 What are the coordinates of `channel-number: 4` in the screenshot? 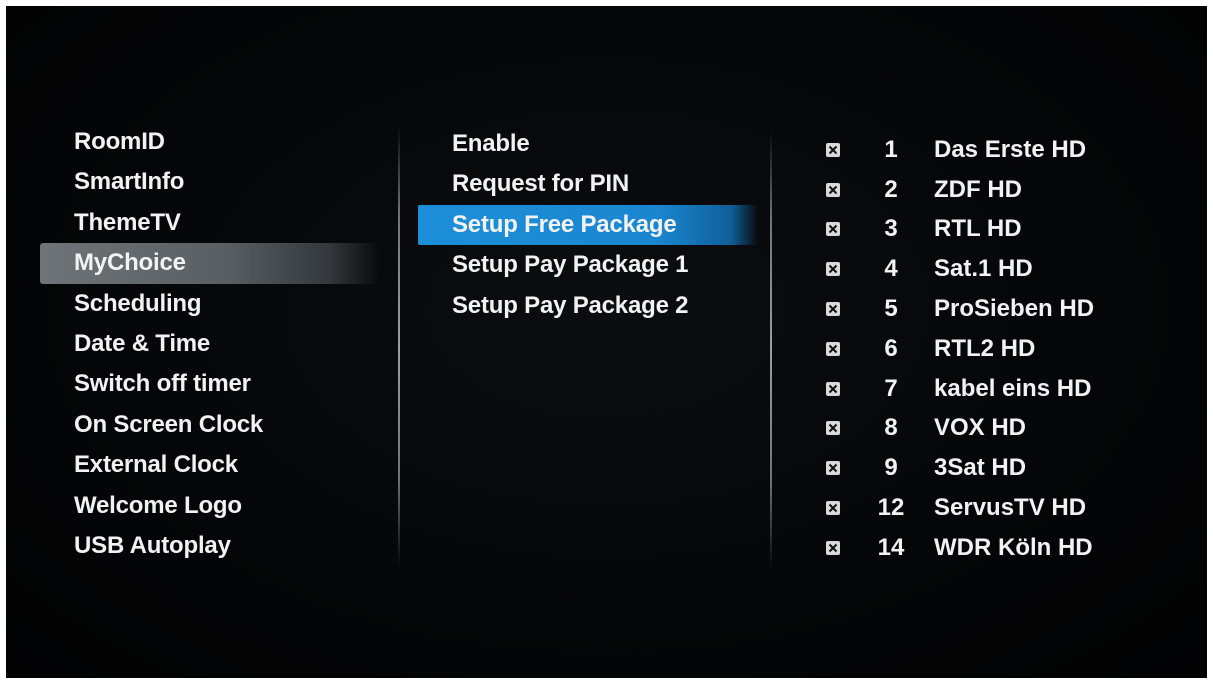 It's located at (891, 269).